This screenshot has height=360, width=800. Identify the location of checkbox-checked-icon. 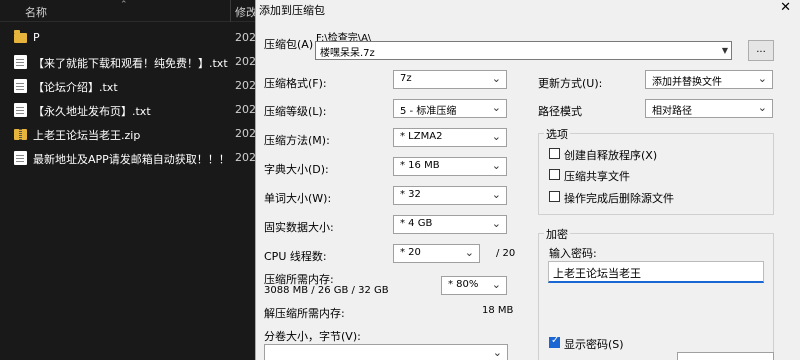
(554, 341).